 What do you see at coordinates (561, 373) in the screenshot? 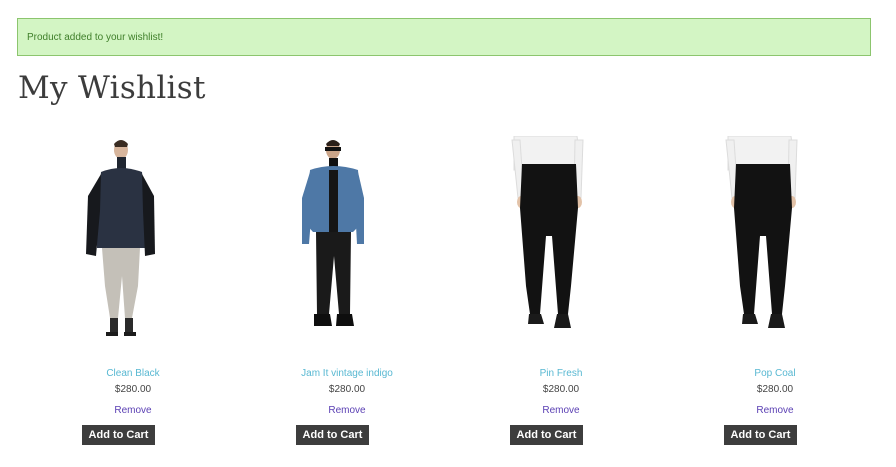
I see `product-name-link: Pin Fresh` at bounding box center [561, 373].